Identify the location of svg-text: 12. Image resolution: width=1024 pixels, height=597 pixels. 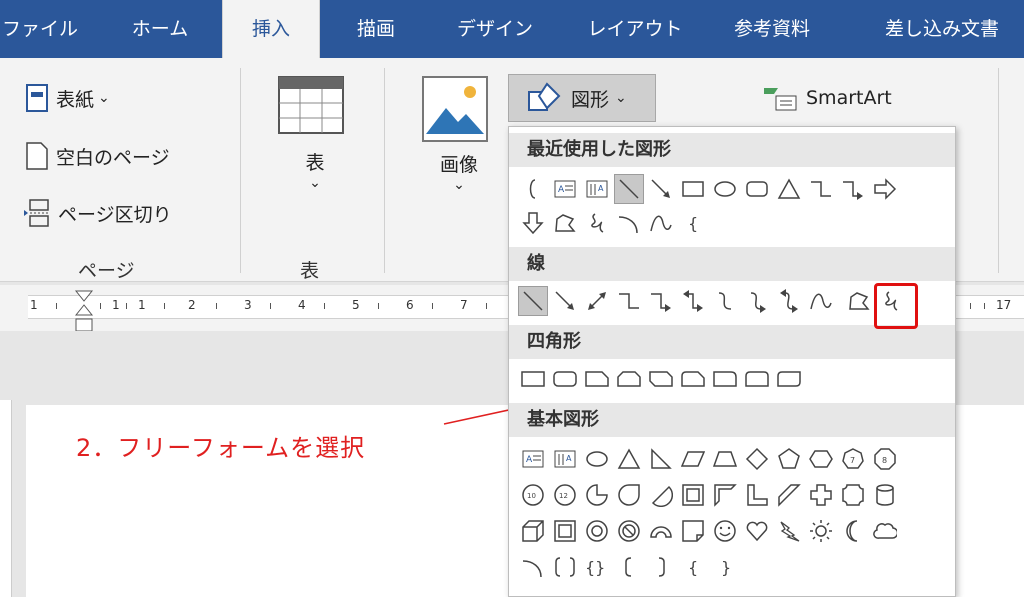
(563, 496).